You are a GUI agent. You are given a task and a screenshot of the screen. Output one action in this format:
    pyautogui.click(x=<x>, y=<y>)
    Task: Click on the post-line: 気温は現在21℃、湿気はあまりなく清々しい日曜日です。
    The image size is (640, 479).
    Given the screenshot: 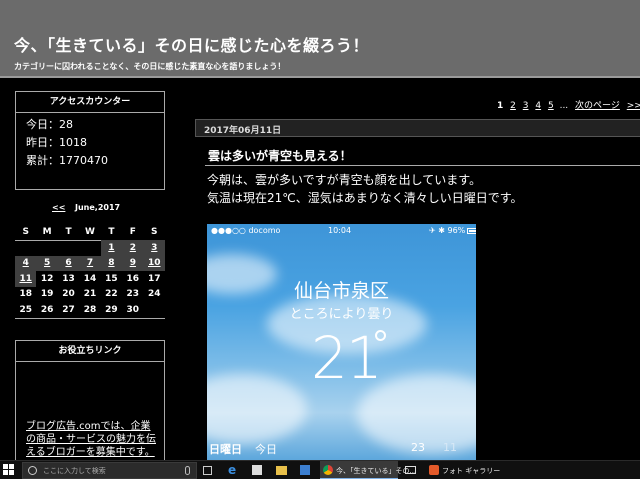 What is the action you would take?
    pyautogui.click(x=365, y=198)
    